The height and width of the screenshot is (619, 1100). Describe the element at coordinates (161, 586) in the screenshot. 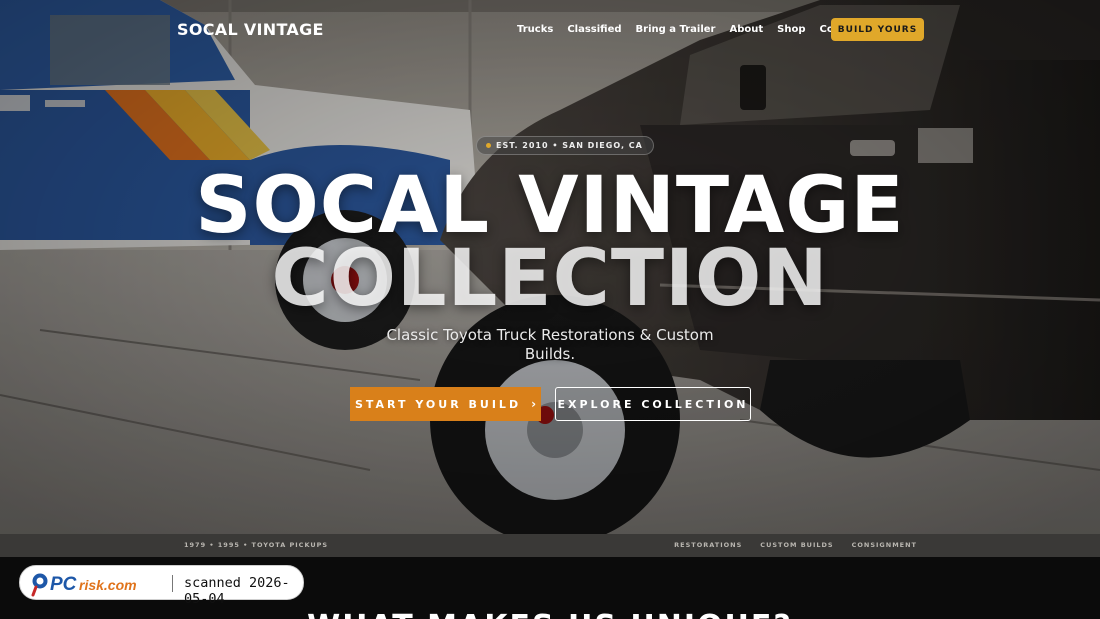

I see `scan-watermark: PC risk.com scanned 2026-05-04` at that location.